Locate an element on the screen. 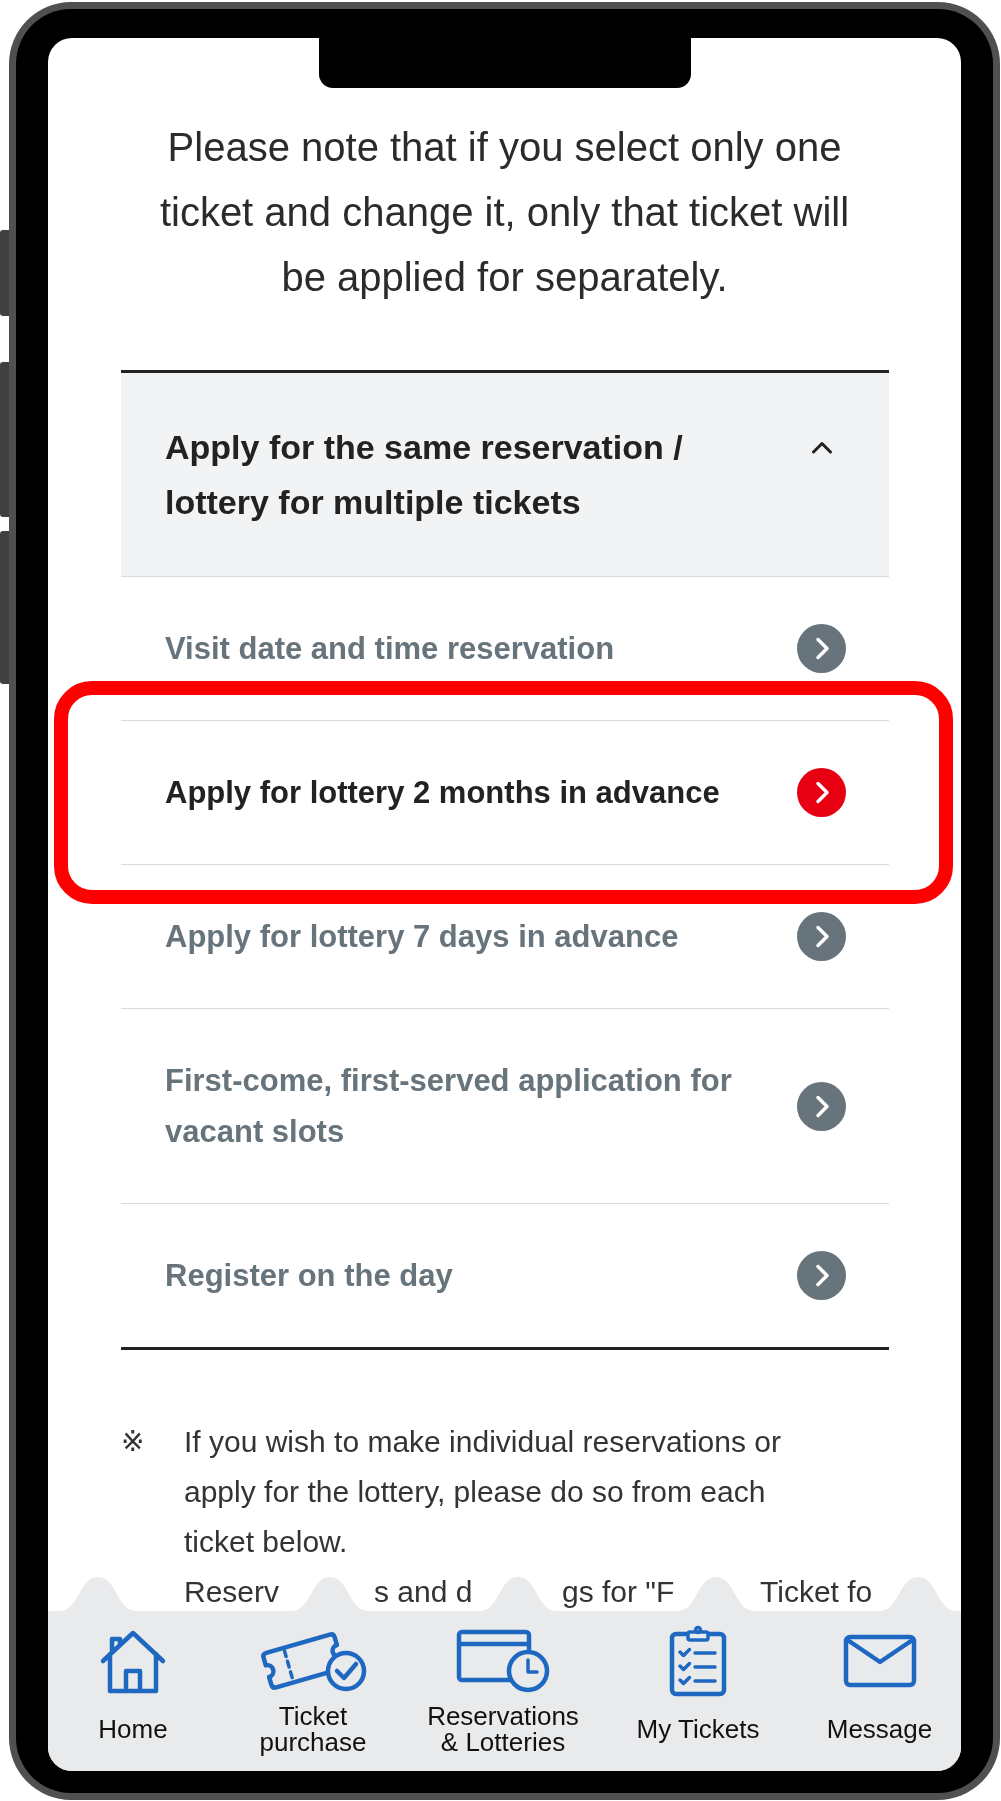 The height and width of the screenshot is (1801, 1001). covered-text: s and d is located at coordinates (423, 1591).